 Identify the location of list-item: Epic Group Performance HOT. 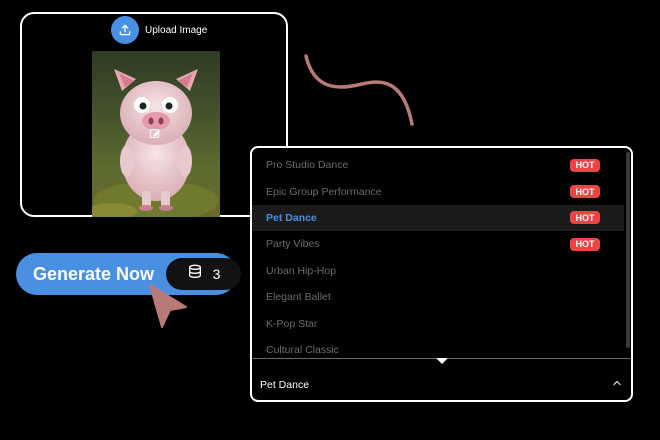
(438, 191).